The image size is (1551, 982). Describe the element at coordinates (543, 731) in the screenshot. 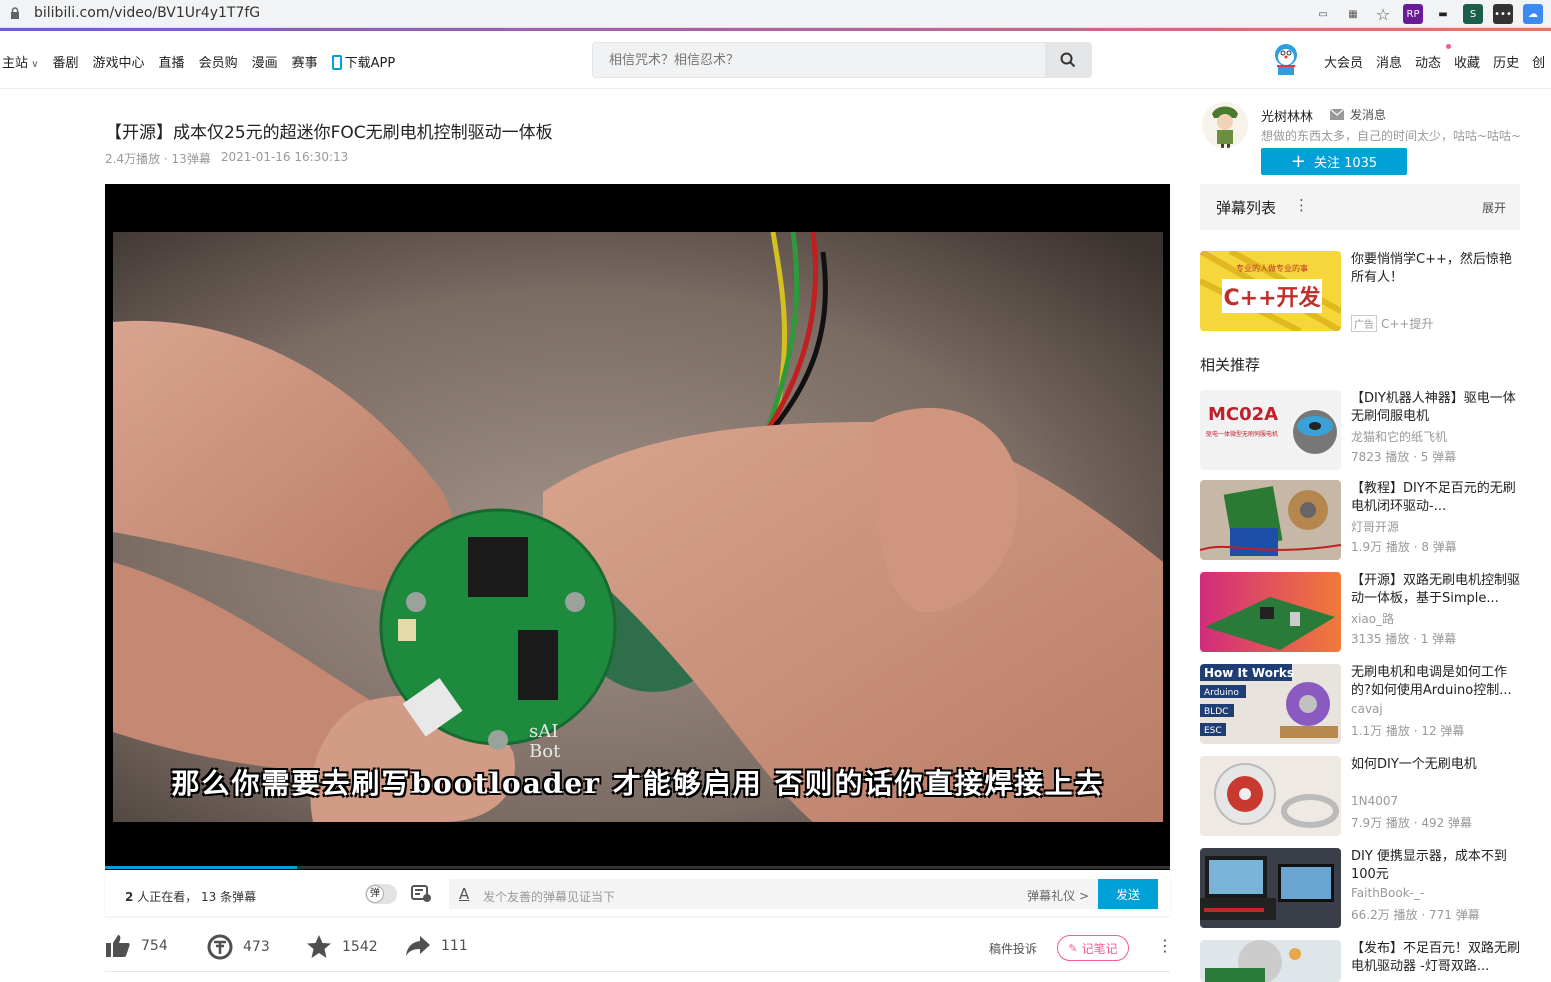

I see `svg-text: sAI` at that location.